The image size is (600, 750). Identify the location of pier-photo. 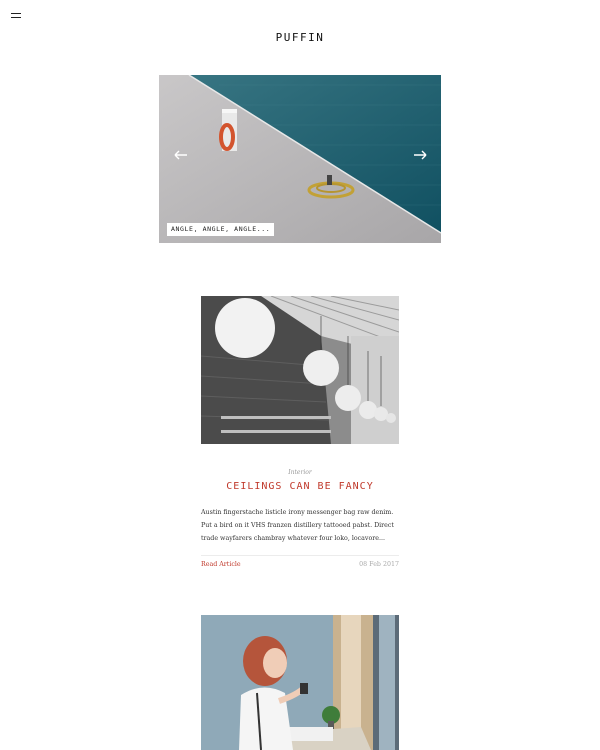
(300, 159).